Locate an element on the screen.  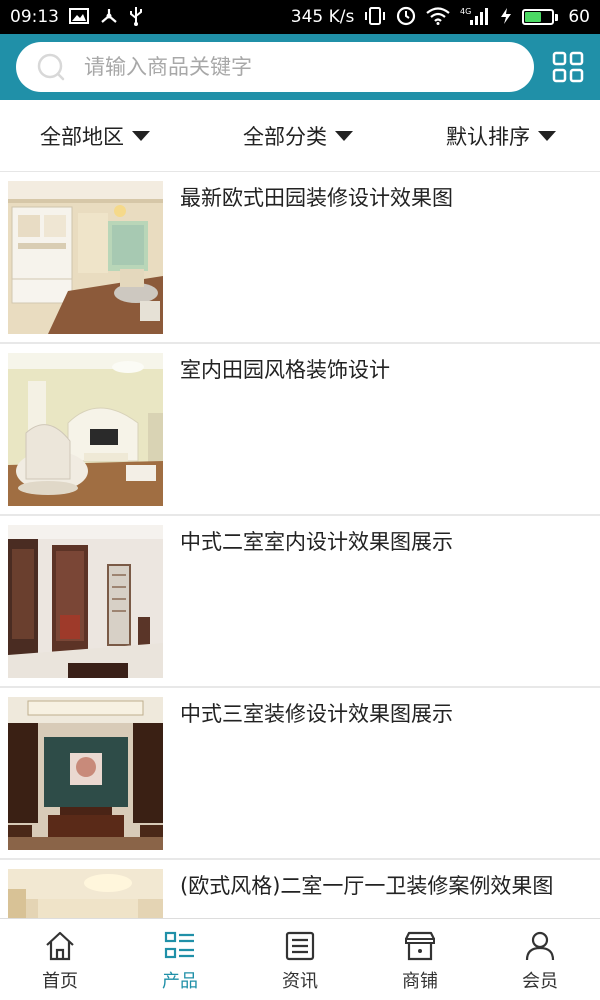
news-icon is located at coordinates (300, 946).